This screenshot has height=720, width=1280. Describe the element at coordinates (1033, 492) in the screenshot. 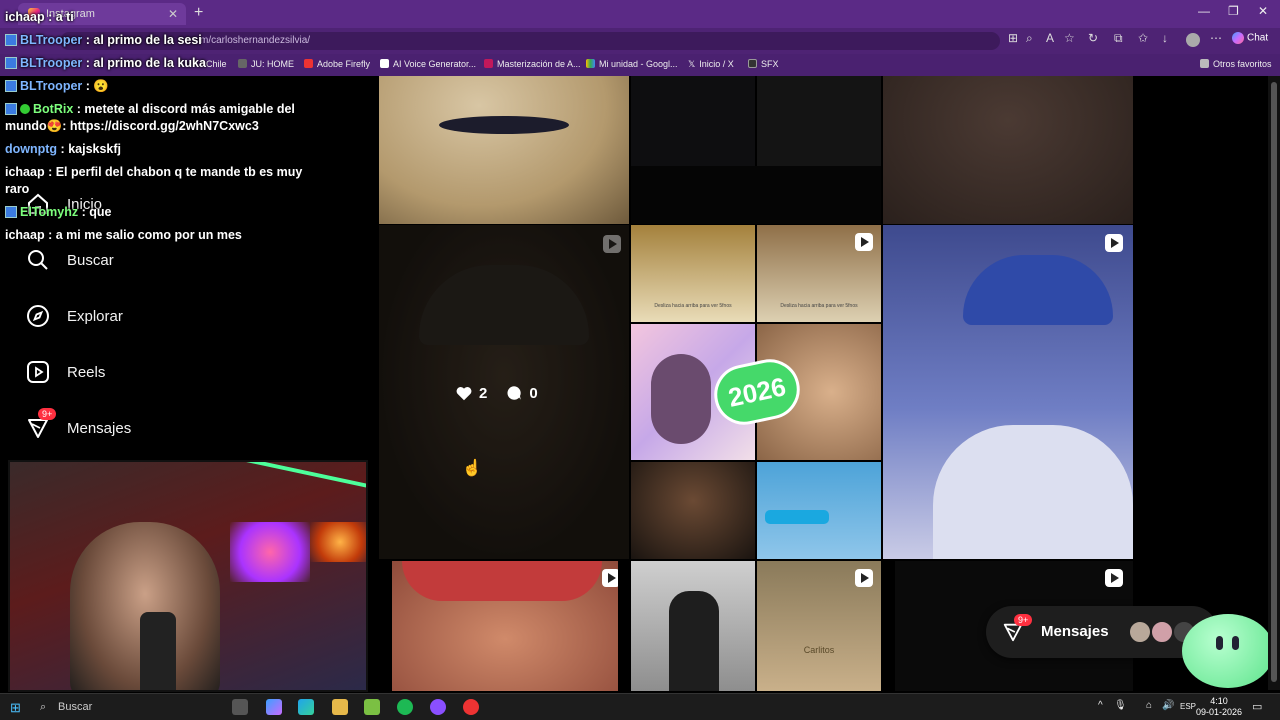

I see `sweater-shape` at that location.